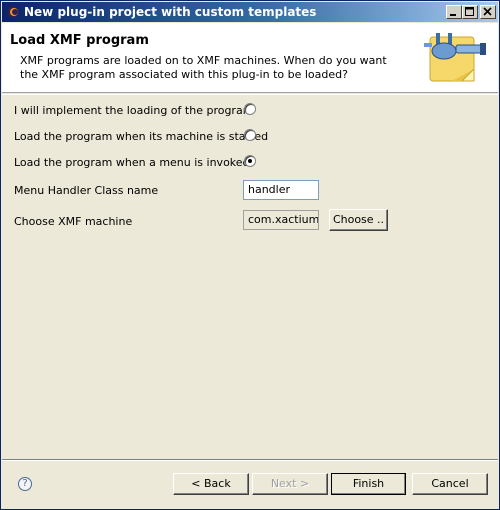  I want to click on maximize-button, so click(470, 12).